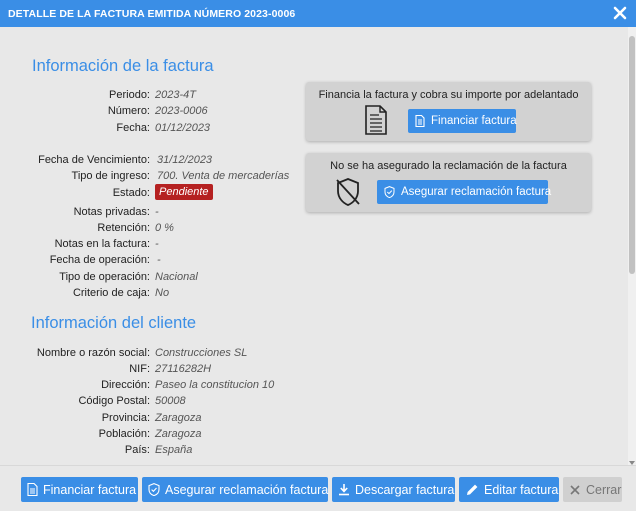 The width and height of the screenshot is (636, 511). I want to click on cerrar-button: Cerrar, so click(592, 489).